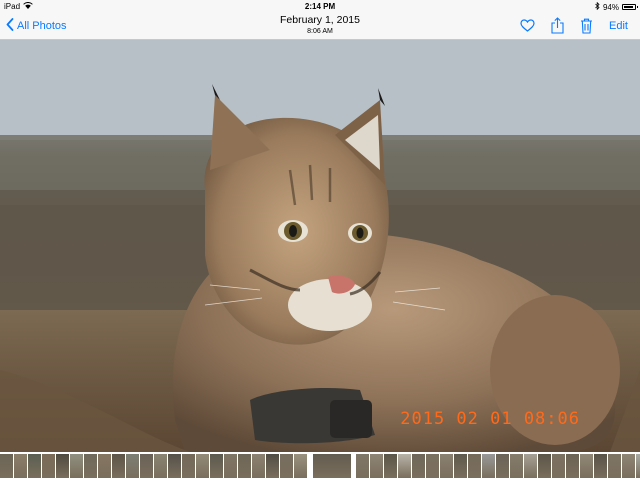 The width and height of the screenshot is (640, 480). What do you see at coordinates (618, 26) in the screenshot?
I see `edit-button: Edit` at bounding box center [618, 26].